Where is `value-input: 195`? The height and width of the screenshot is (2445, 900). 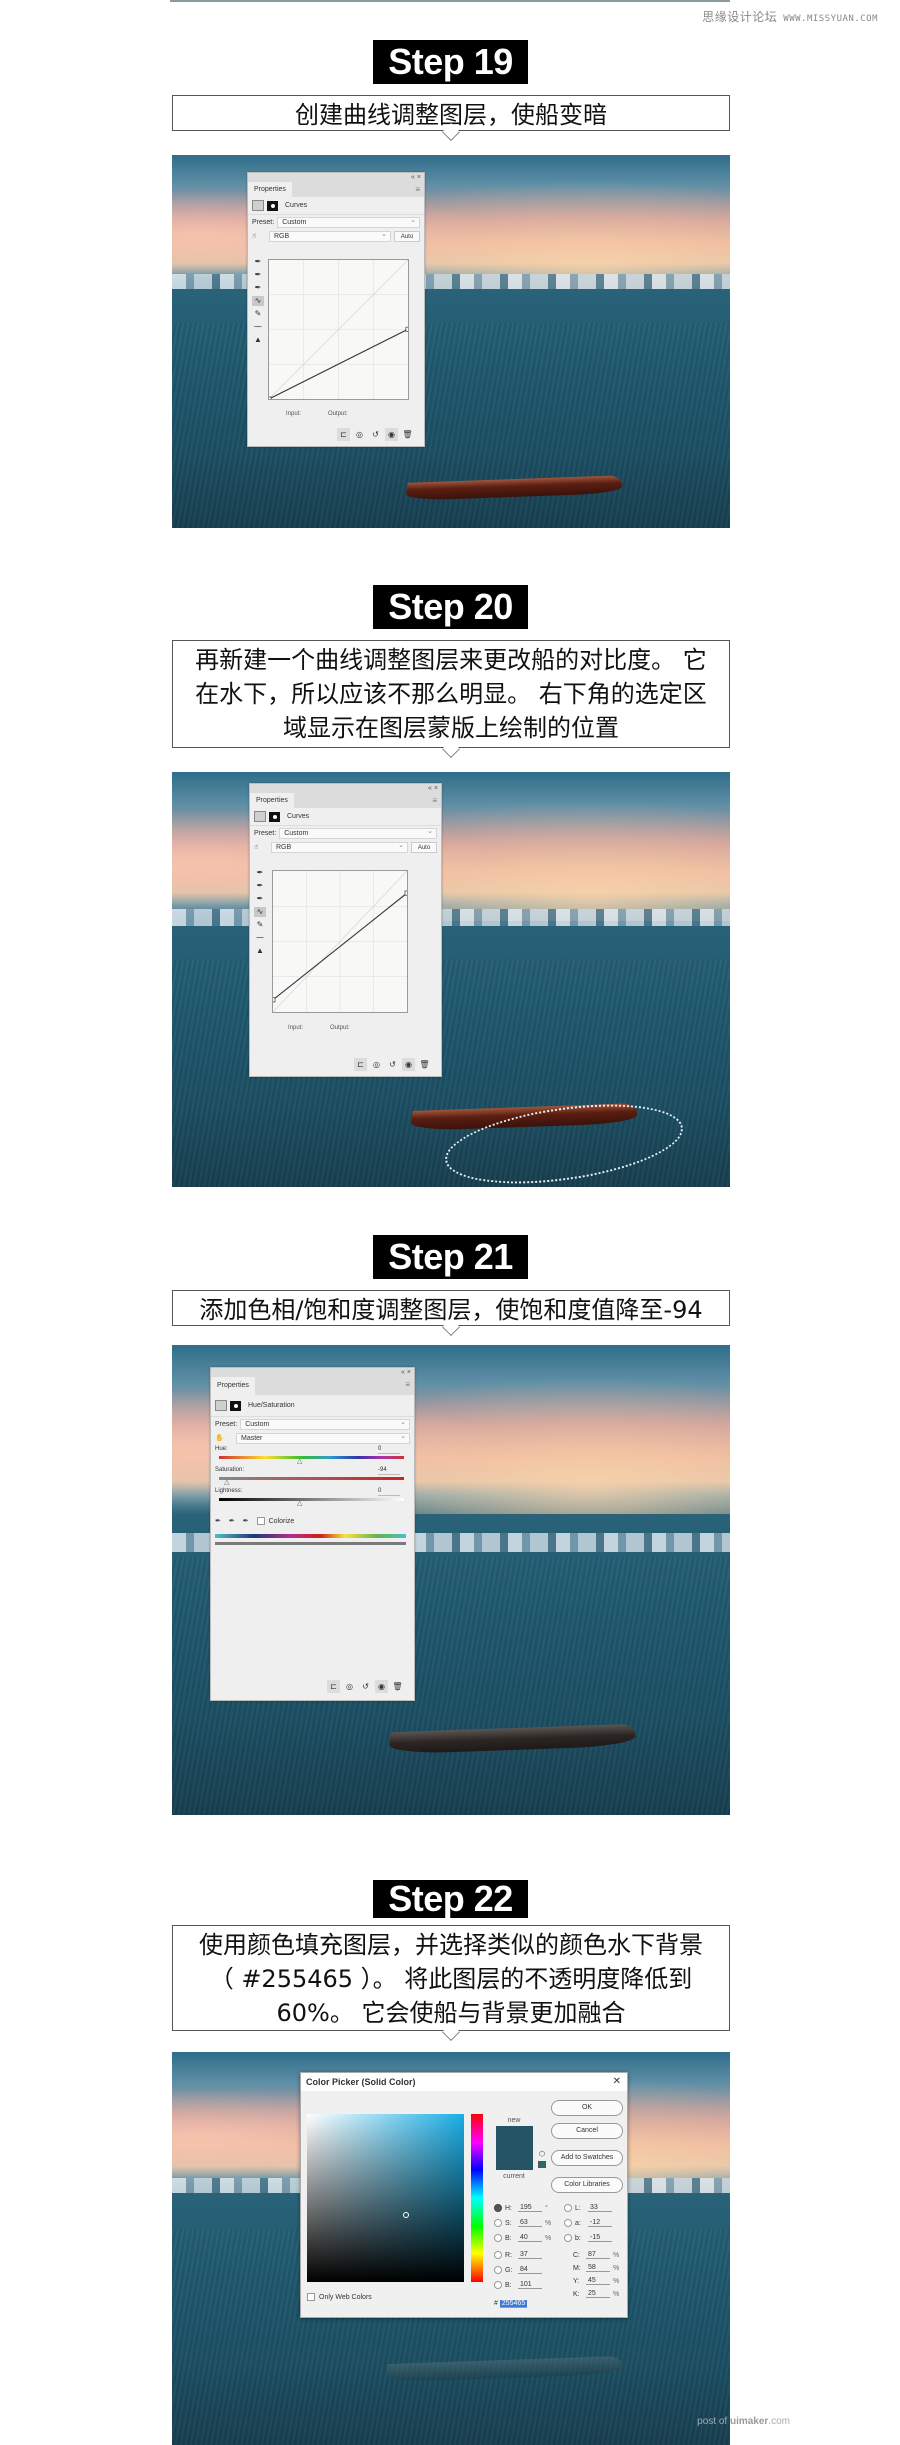 value-input: 195 is located at coordinates (530, 2208).